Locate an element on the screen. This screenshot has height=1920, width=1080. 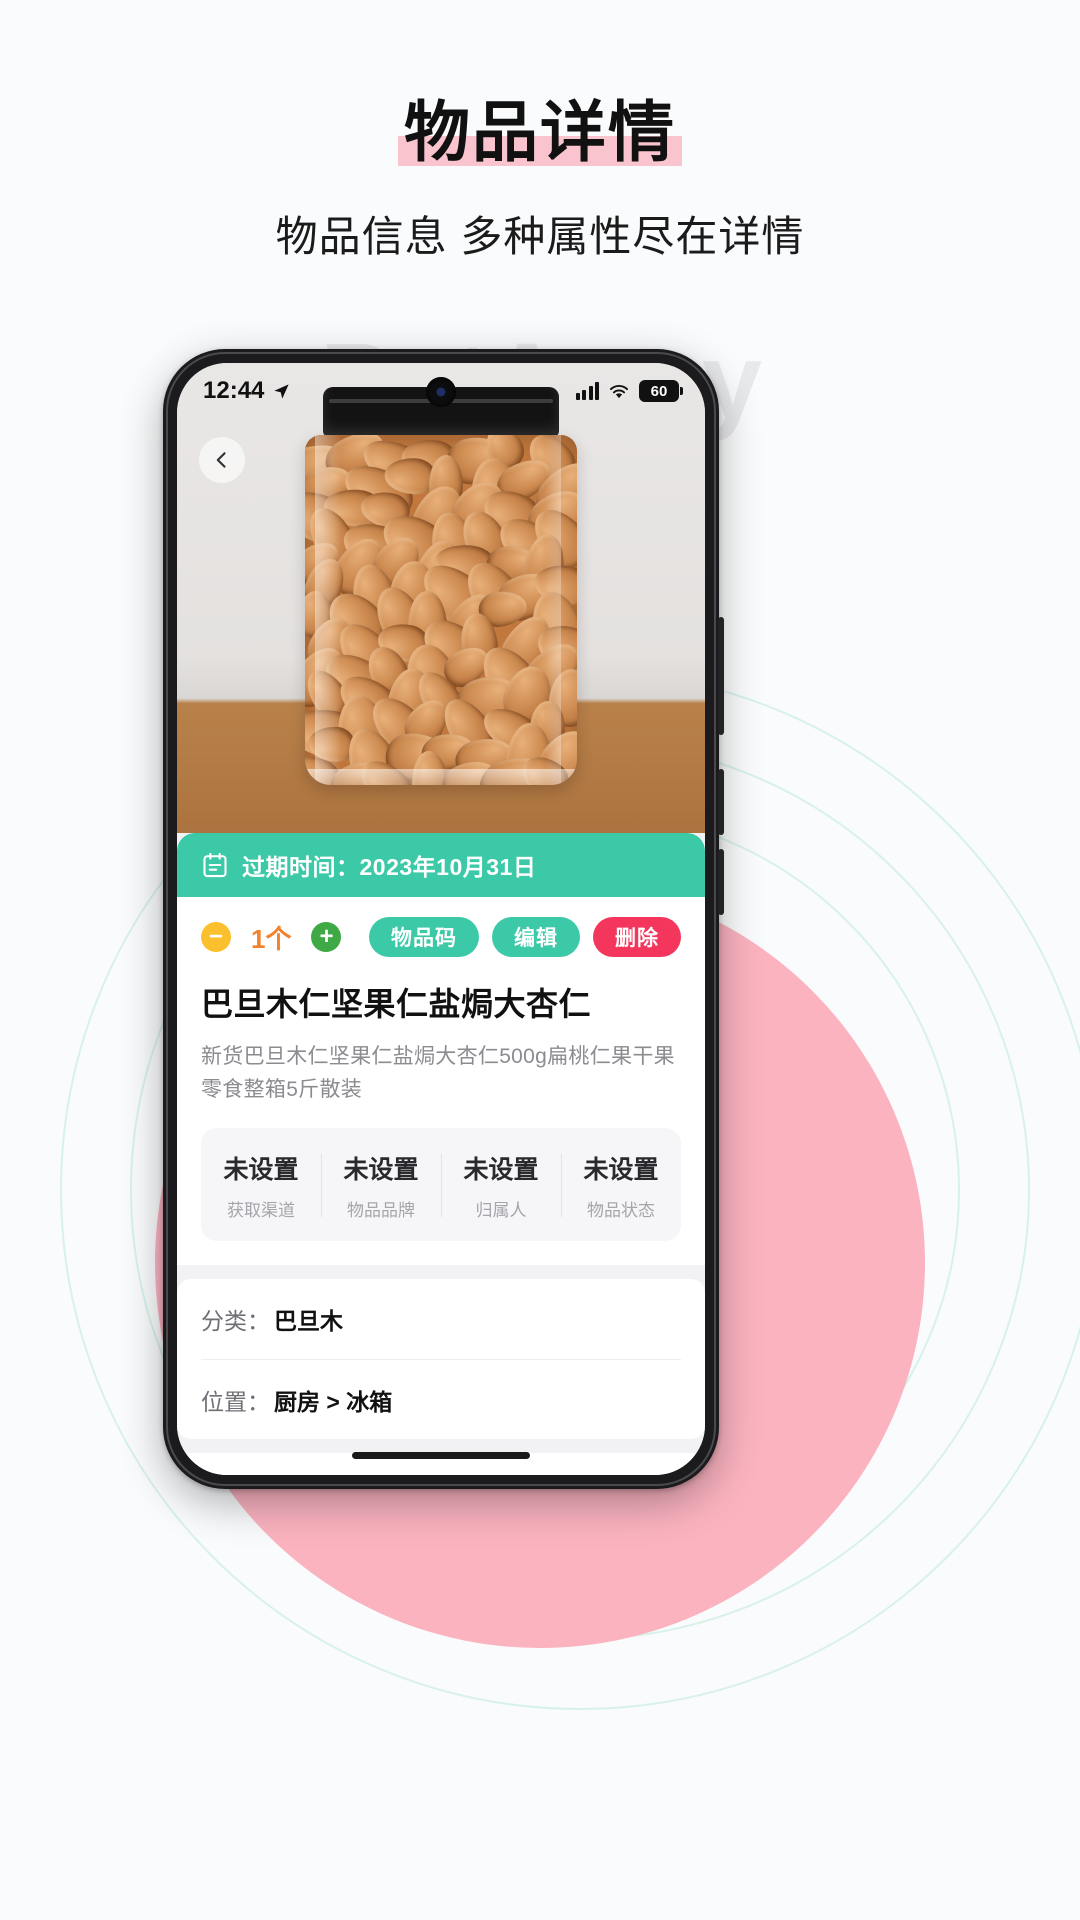
status-right: 60 is located at coordinates (629, 391).